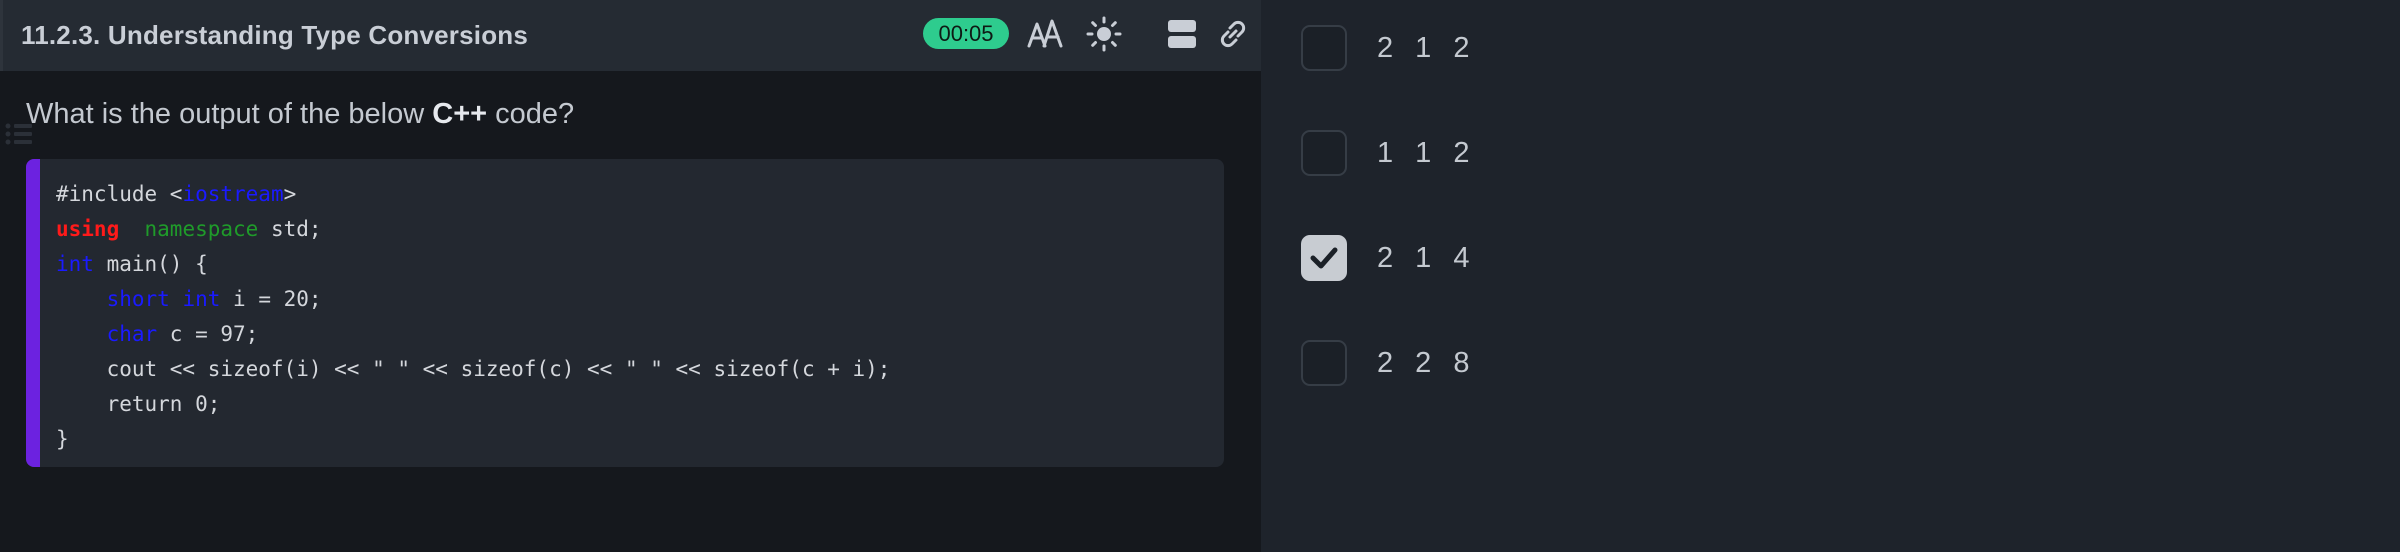 Image resolution: width=2400 pixels, height=552 pixels. I want to click on code-keyword: using, so click(88, 229).